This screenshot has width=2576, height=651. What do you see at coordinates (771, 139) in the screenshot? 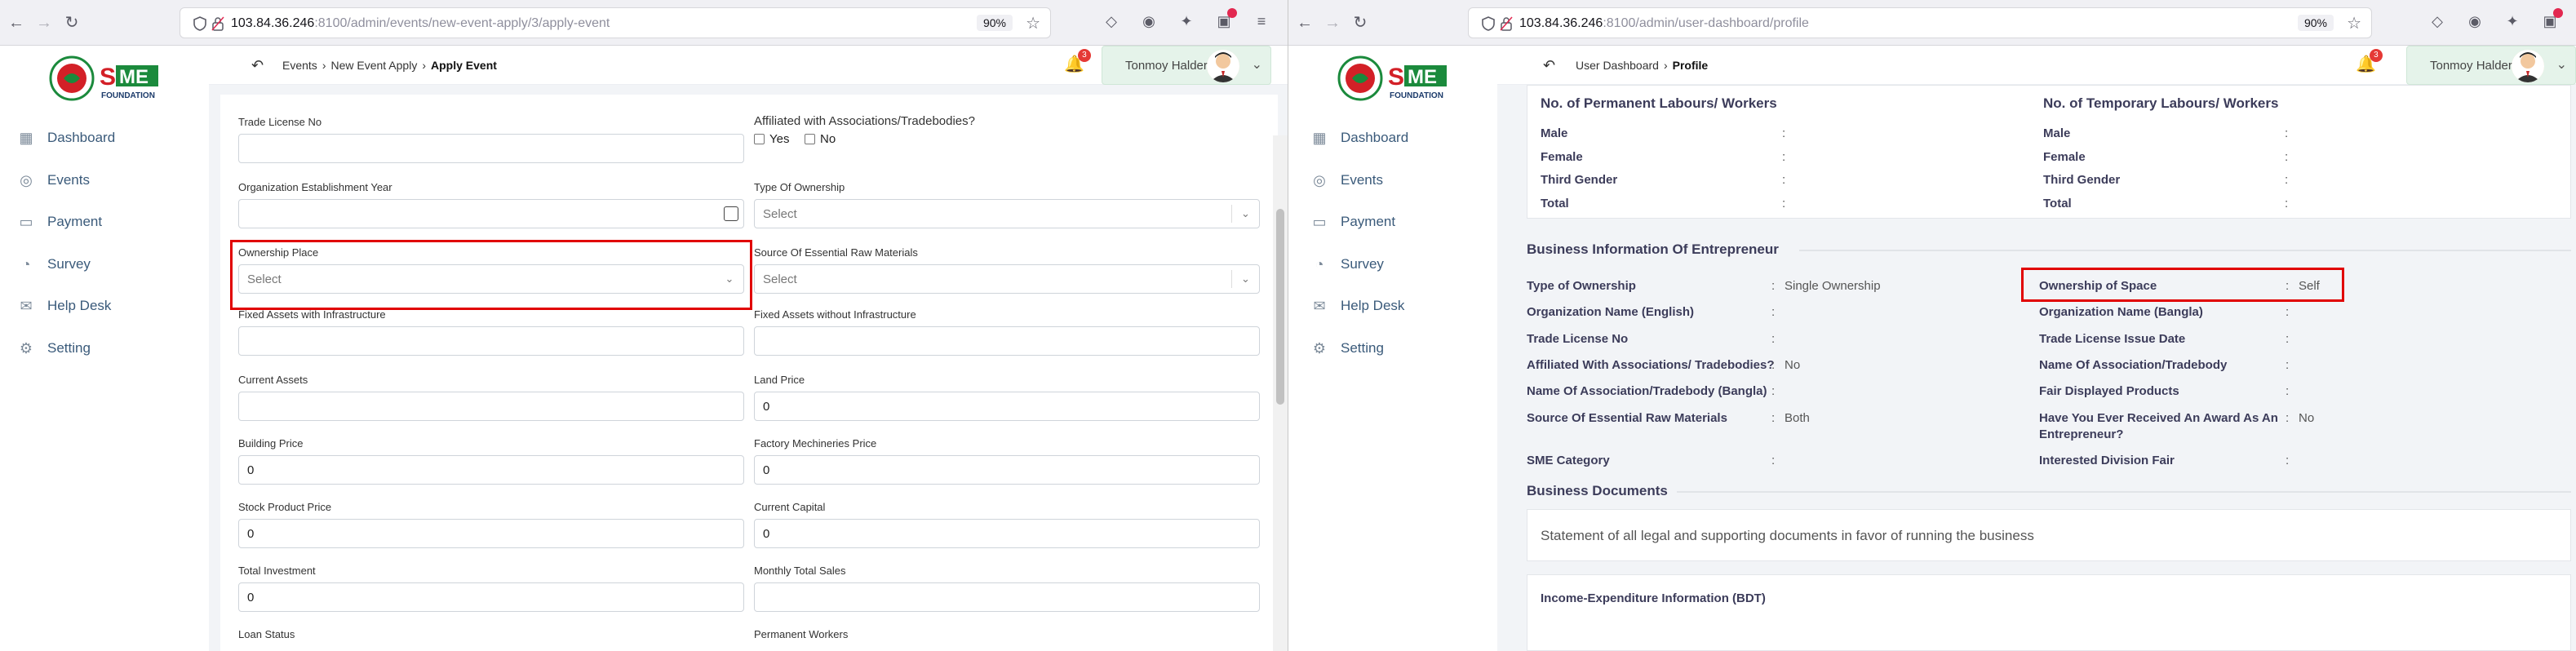
I see `affiliated-yes-checkbox: Yes` at bounding box center [771, 139].